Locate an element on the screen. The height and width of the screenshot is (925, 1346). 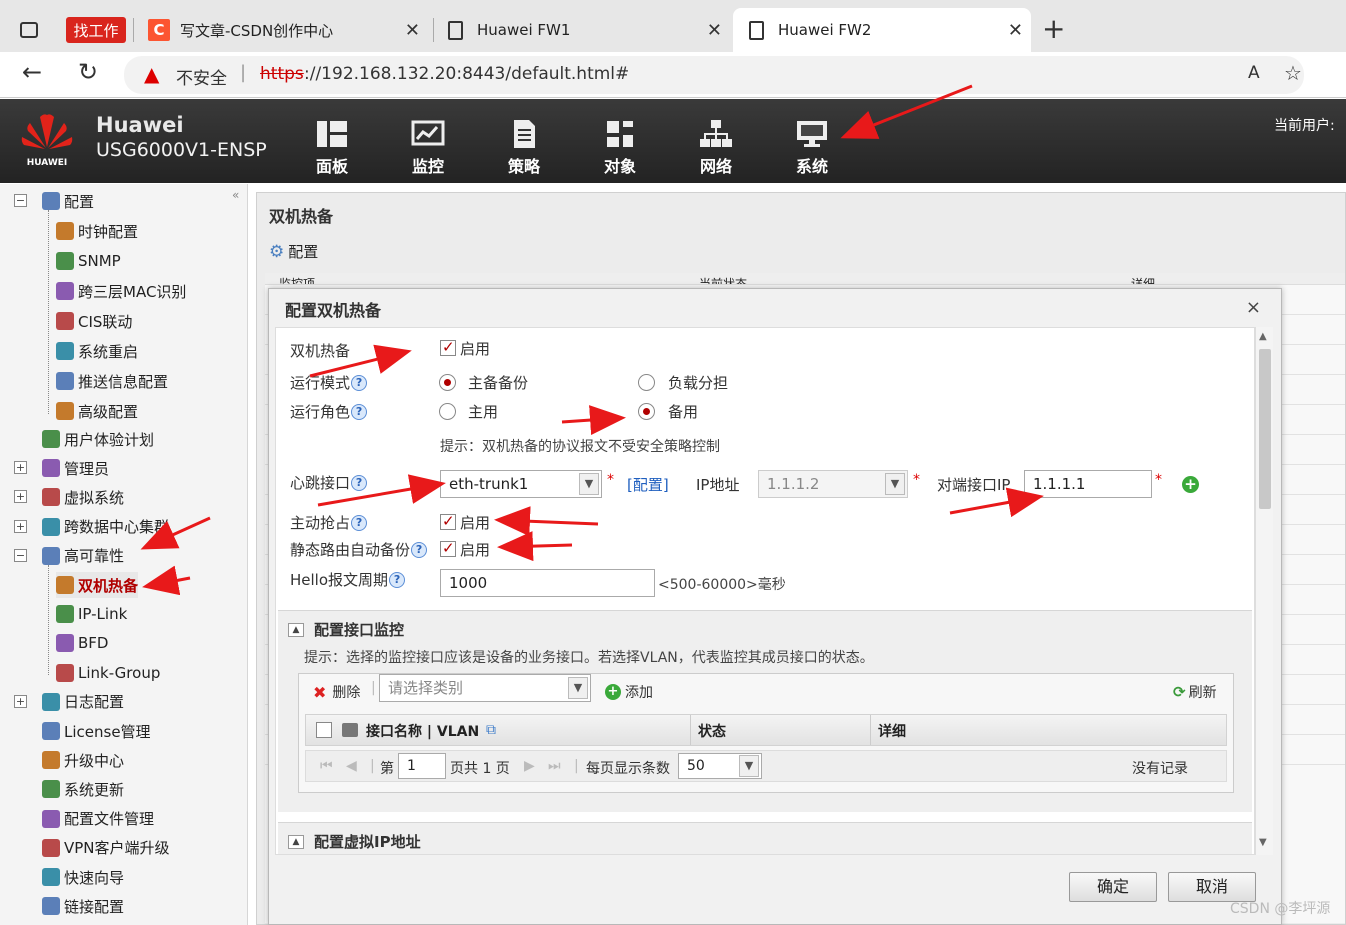
first-page-icon: ⏮ is located at coordinates (326, 766).